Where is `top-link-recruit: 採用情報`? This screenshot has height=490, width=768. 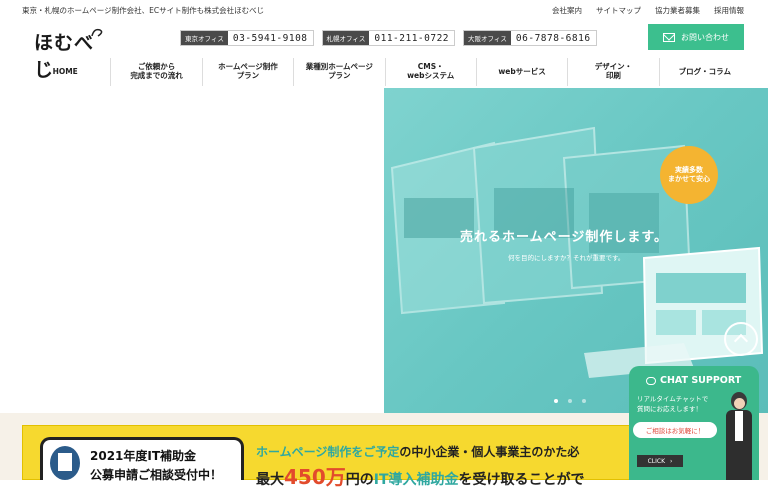 top-link-recruit: 採用情報 is located at coordinates (729, 10).